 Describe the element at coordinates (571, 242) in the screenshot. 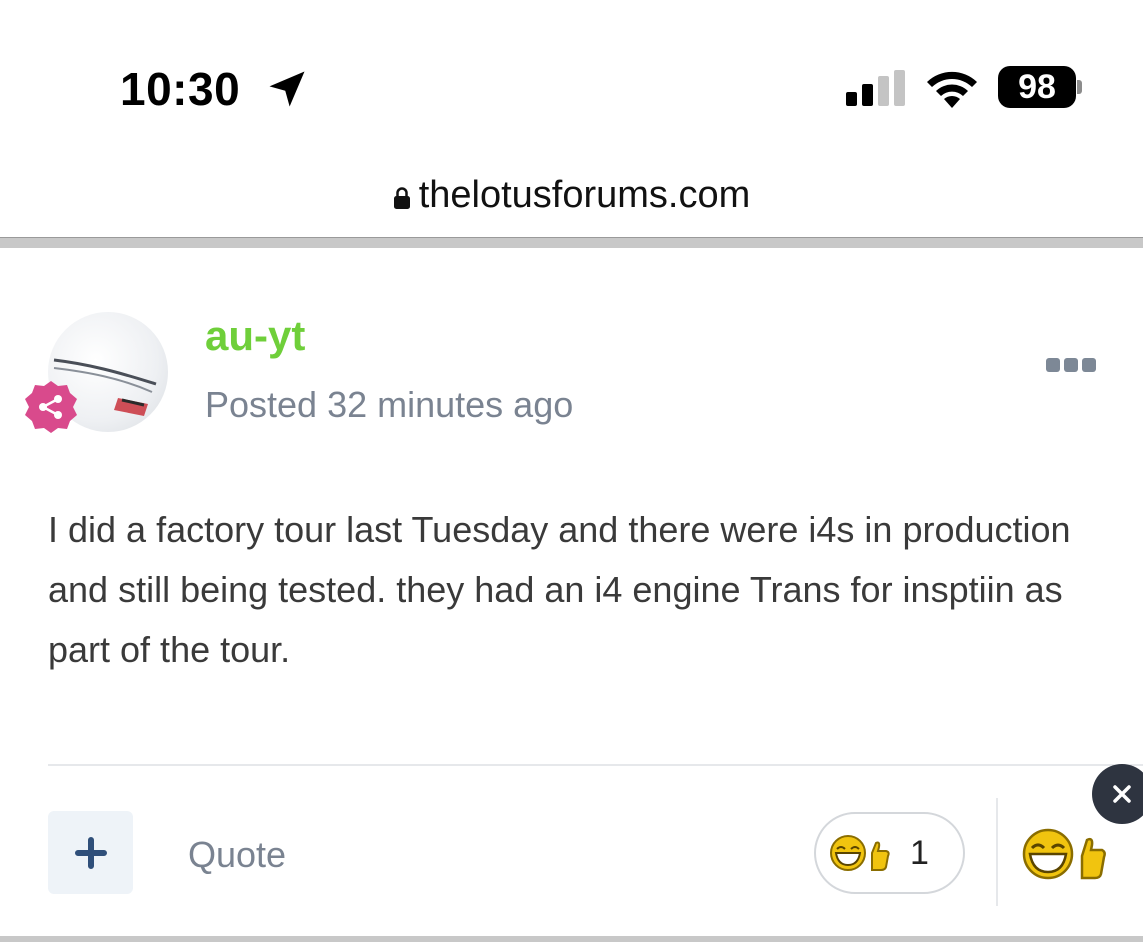

I see `toolbar-divider` at that location.